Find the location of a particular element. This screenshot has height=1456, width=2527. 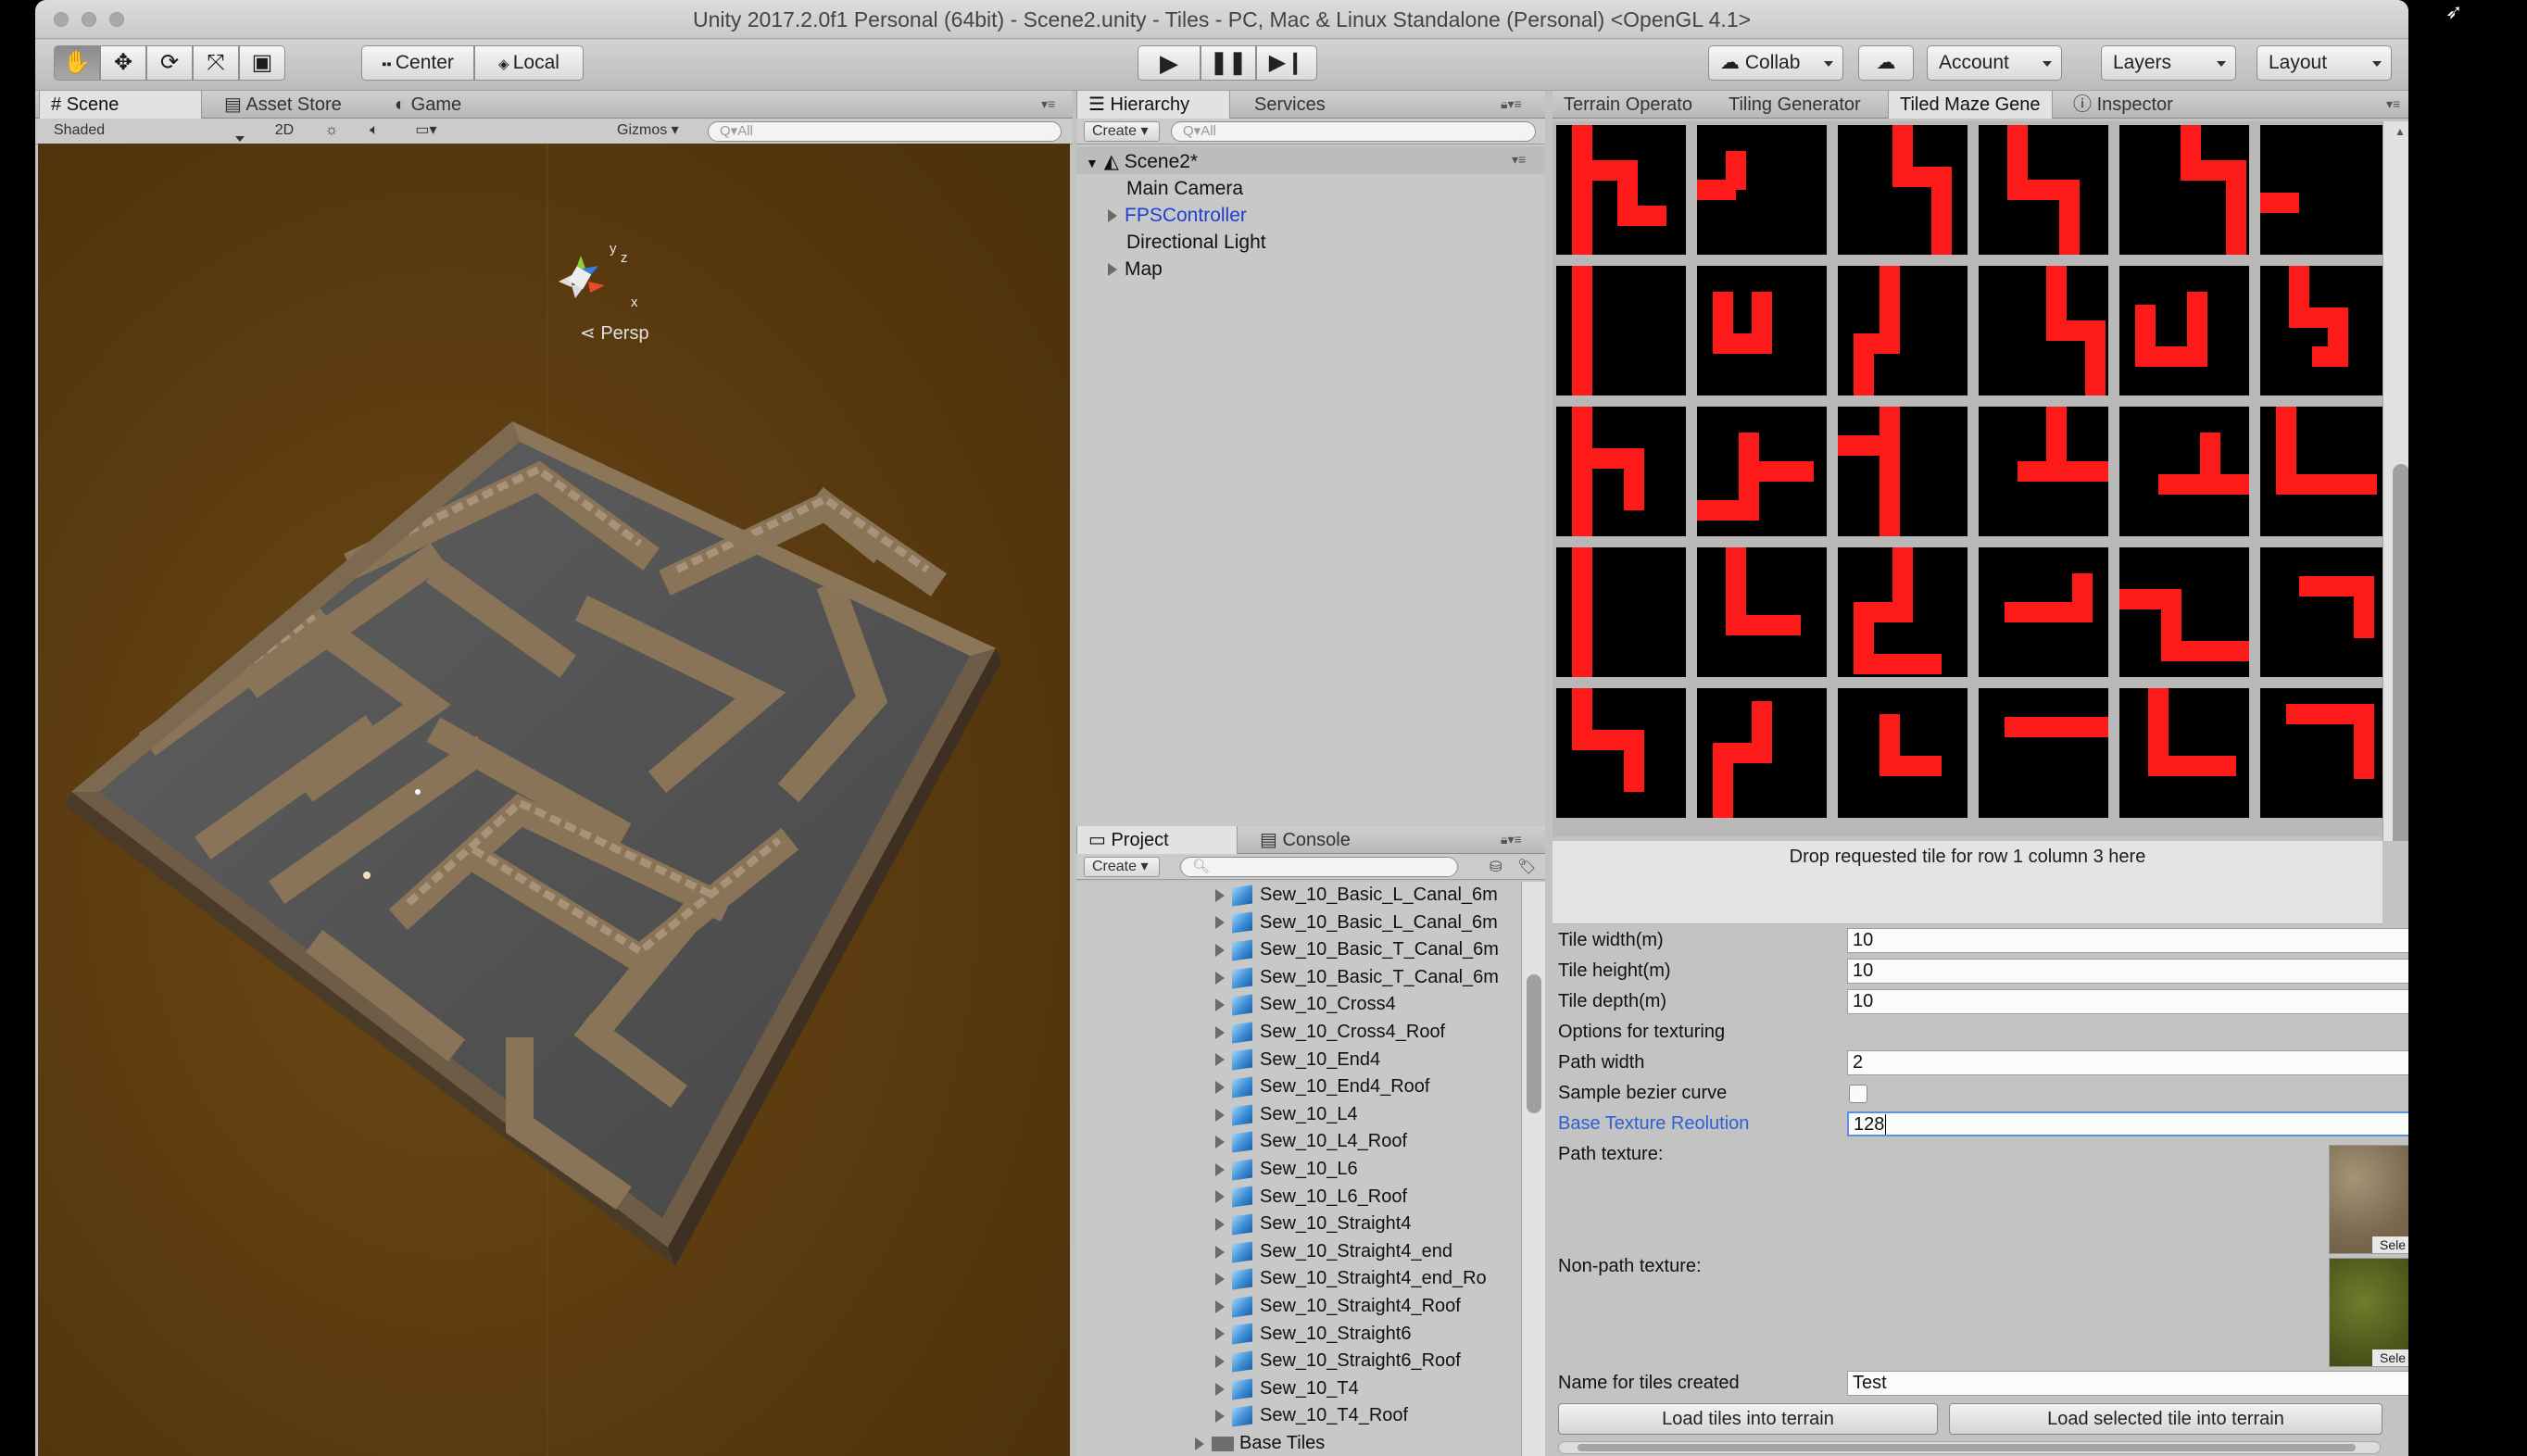

lock-icon: 🔒︎▾≡ is located at coordinates (1511, 104).